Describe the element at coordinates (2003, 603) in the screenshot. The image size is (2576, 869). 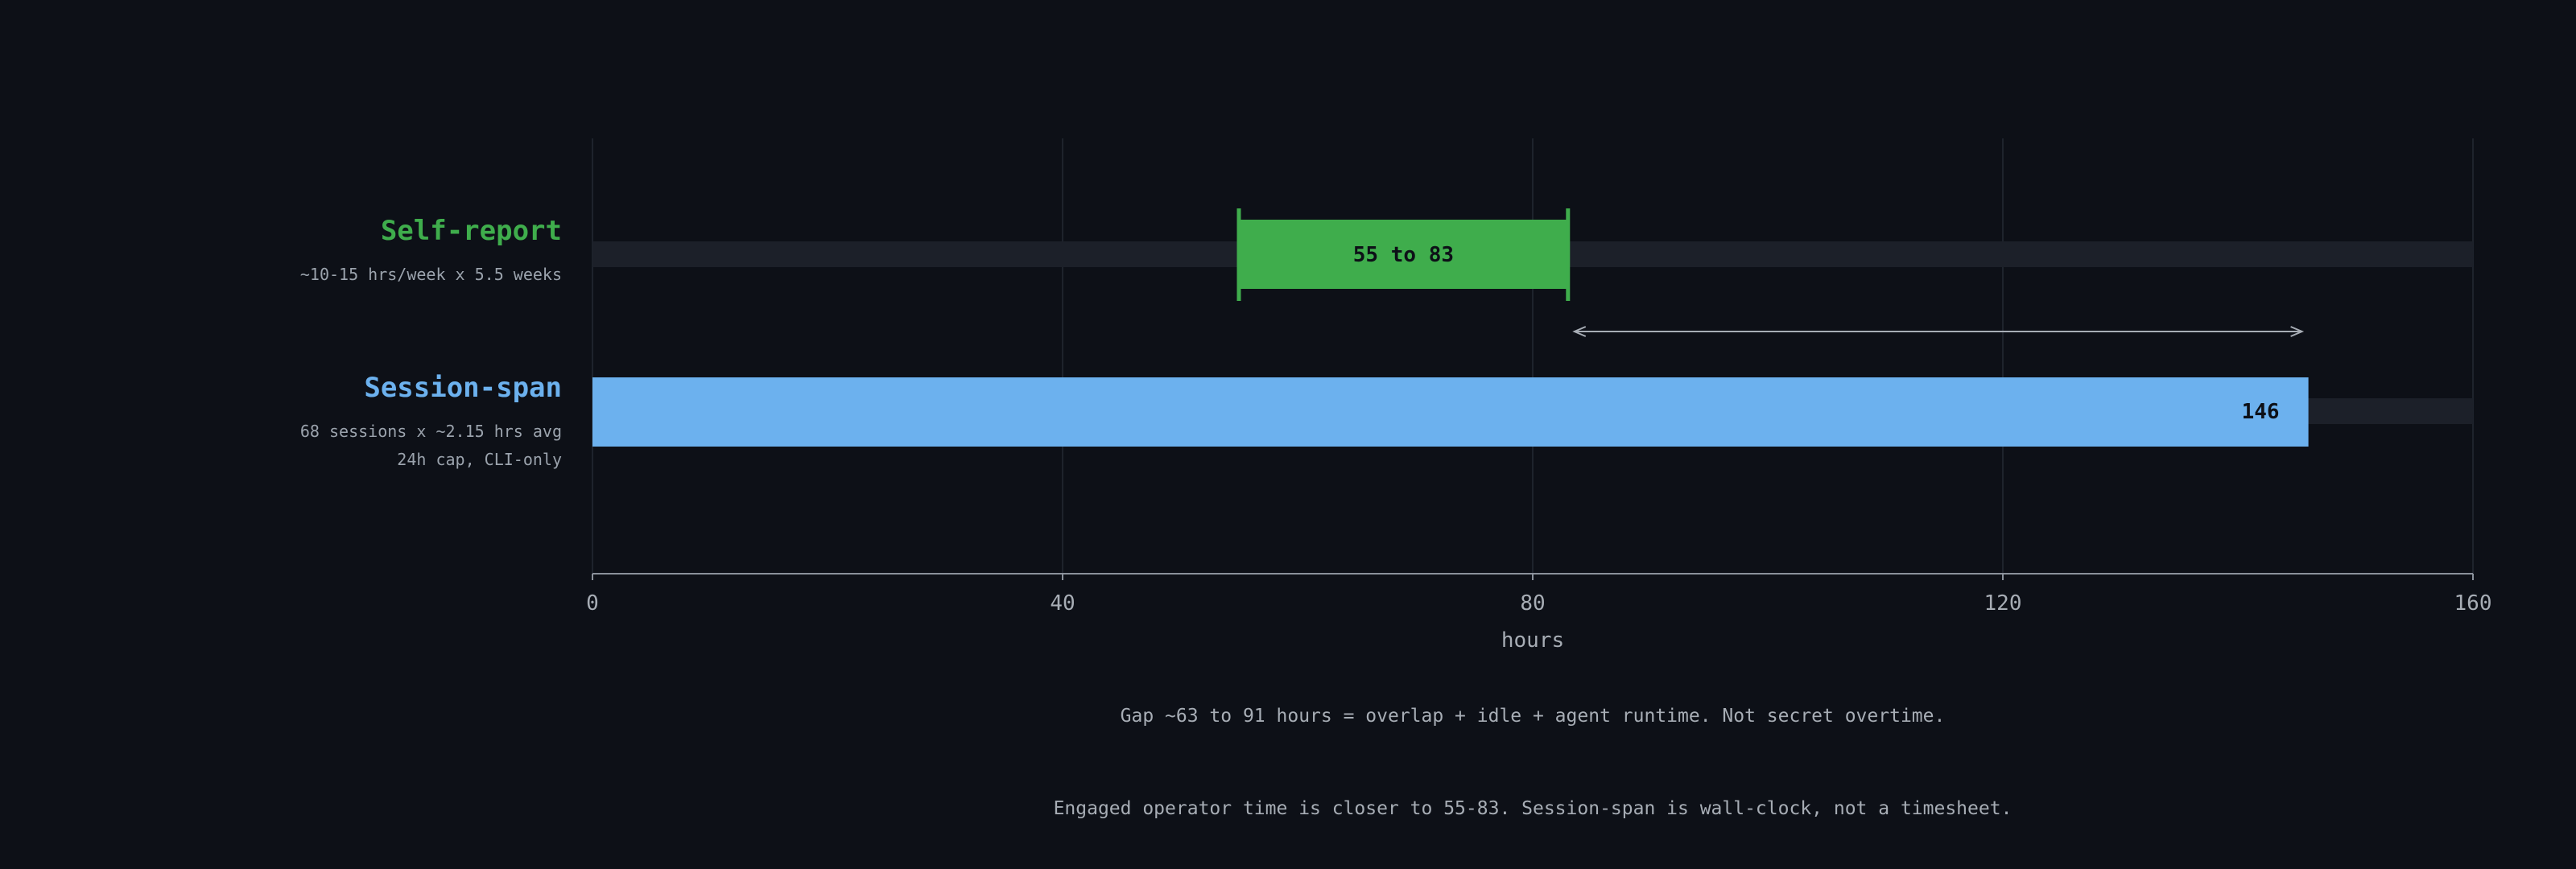
I see `x-tick-label-120: 120` at that location.